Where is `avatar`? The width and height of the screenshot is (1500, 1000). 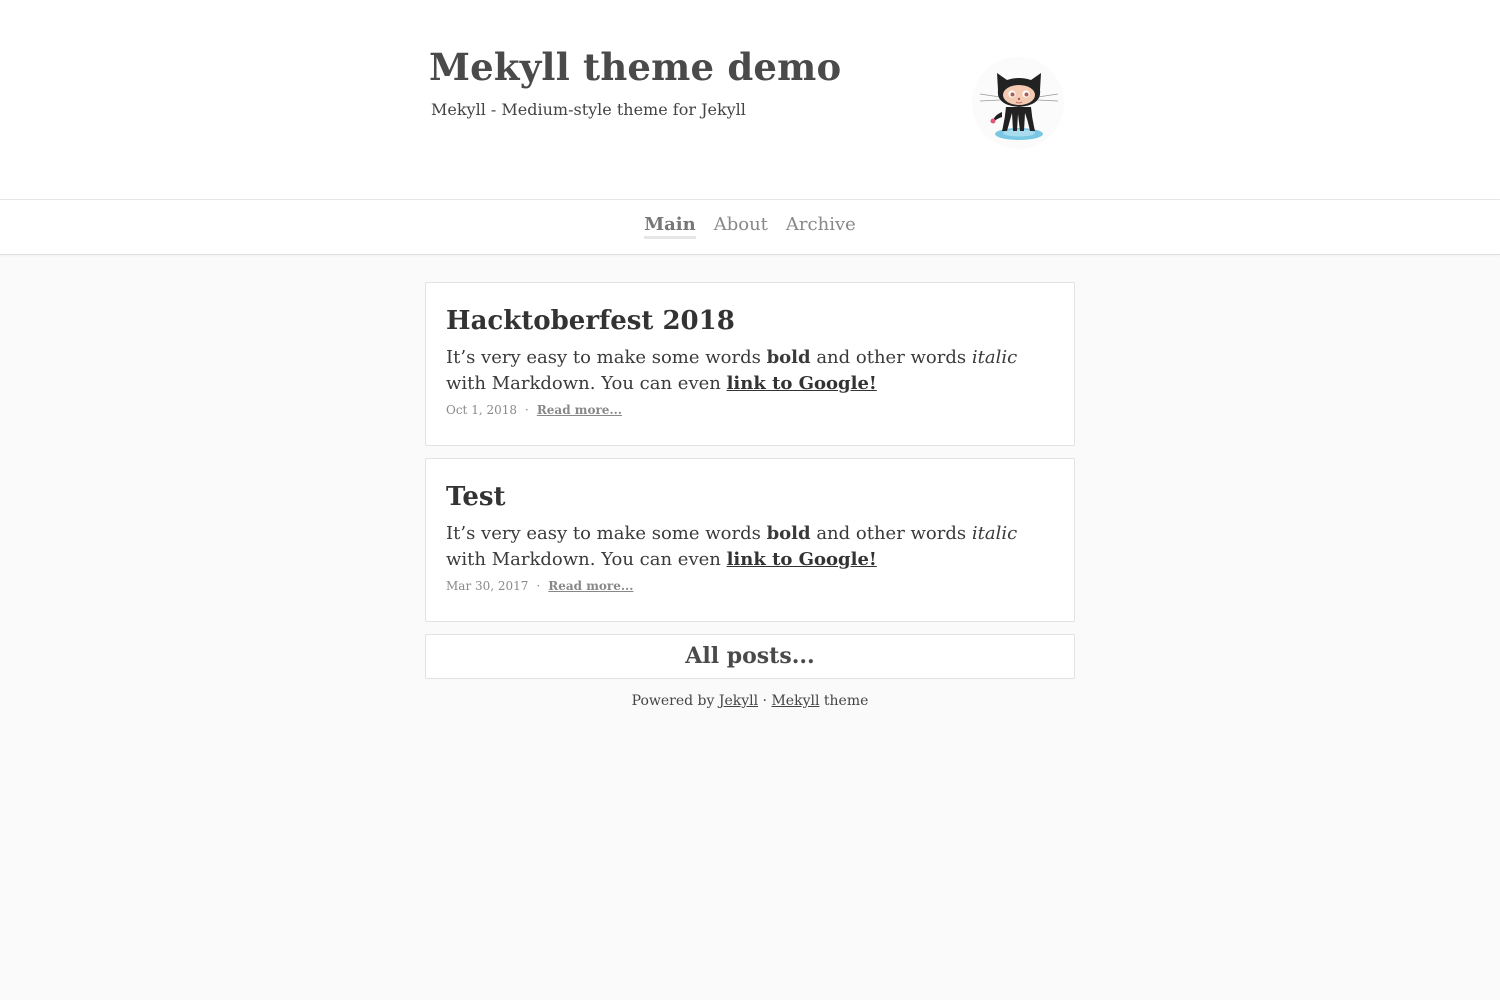
avatar is located at coordinates (1018, 103).